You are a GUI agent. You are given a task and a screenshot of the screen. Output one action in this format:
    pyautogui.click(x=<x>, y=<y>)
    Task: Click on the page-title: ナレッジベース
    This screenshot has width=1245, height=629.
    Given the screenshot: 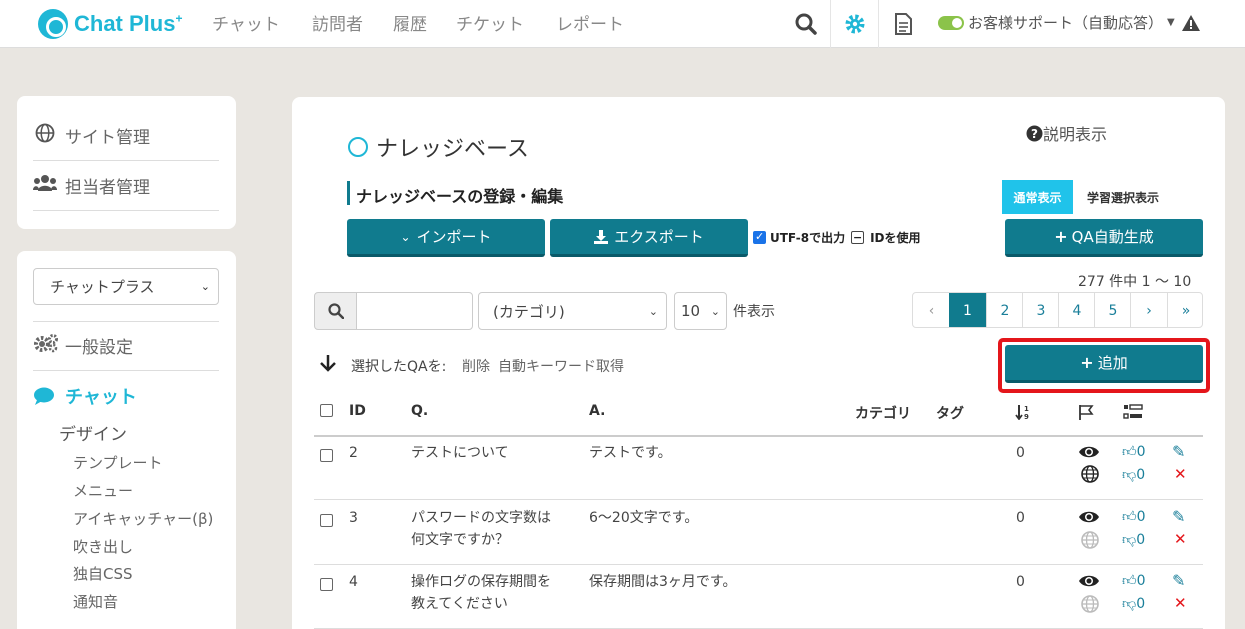 What is the action you would take?
    pyautogui.click(x=452, y=149)
    